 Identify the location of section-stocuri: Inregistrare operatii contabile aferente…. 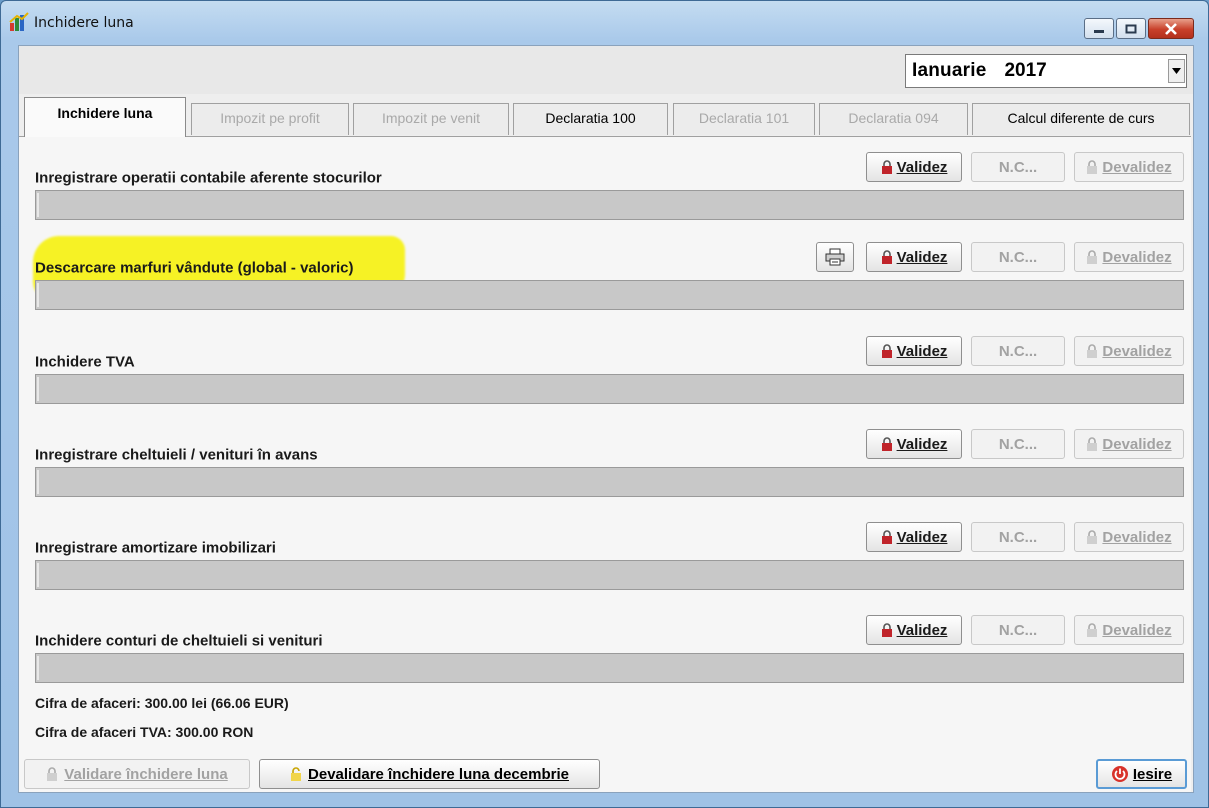
(605, 181).